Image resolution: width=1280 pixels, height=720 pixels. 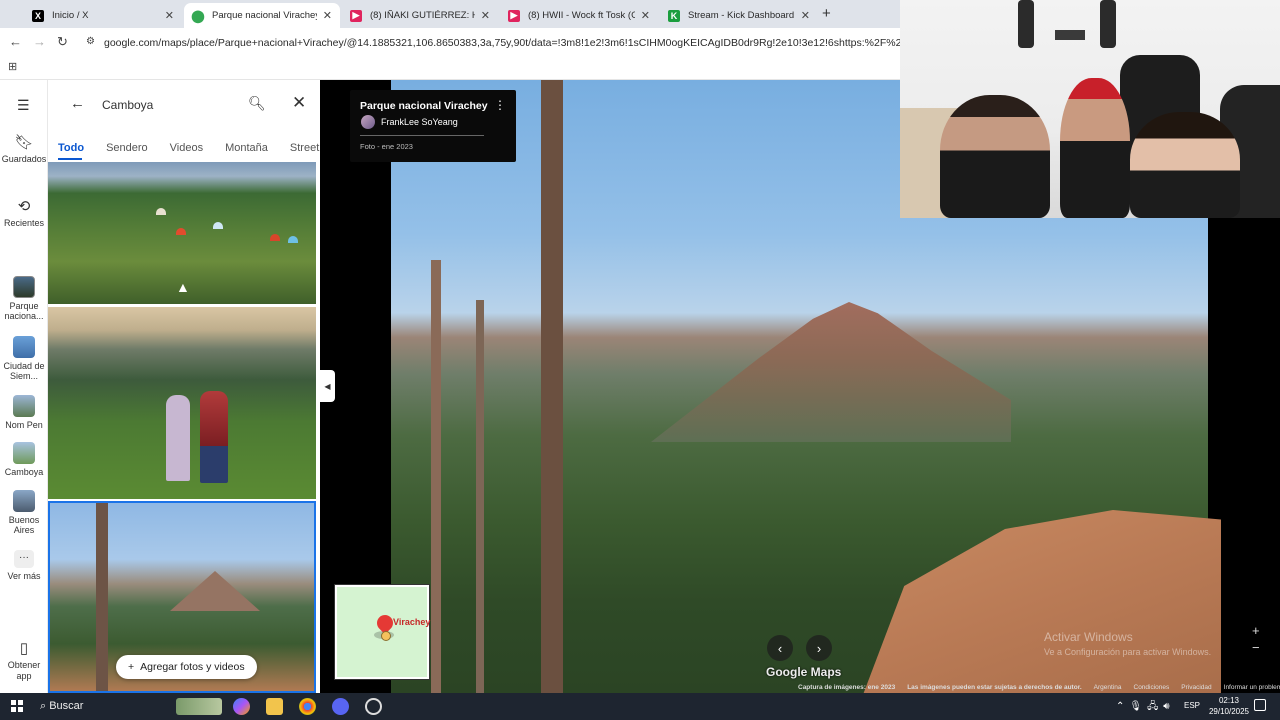 What do you see at coordinates (24, 670) in the screenshot?
I see `rail-get-app-label: Obtener app` at bounding box center [24, 670].